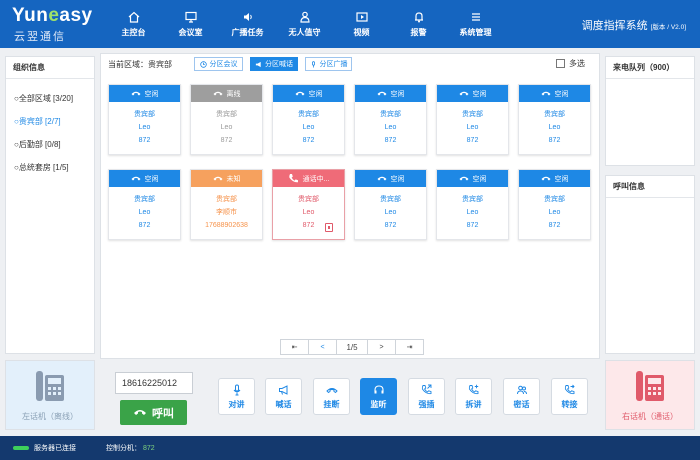 Image resolution: width=700 pixels, height=460 pixels. I want to click on first-page-button: ⇤, so click(294, 347).